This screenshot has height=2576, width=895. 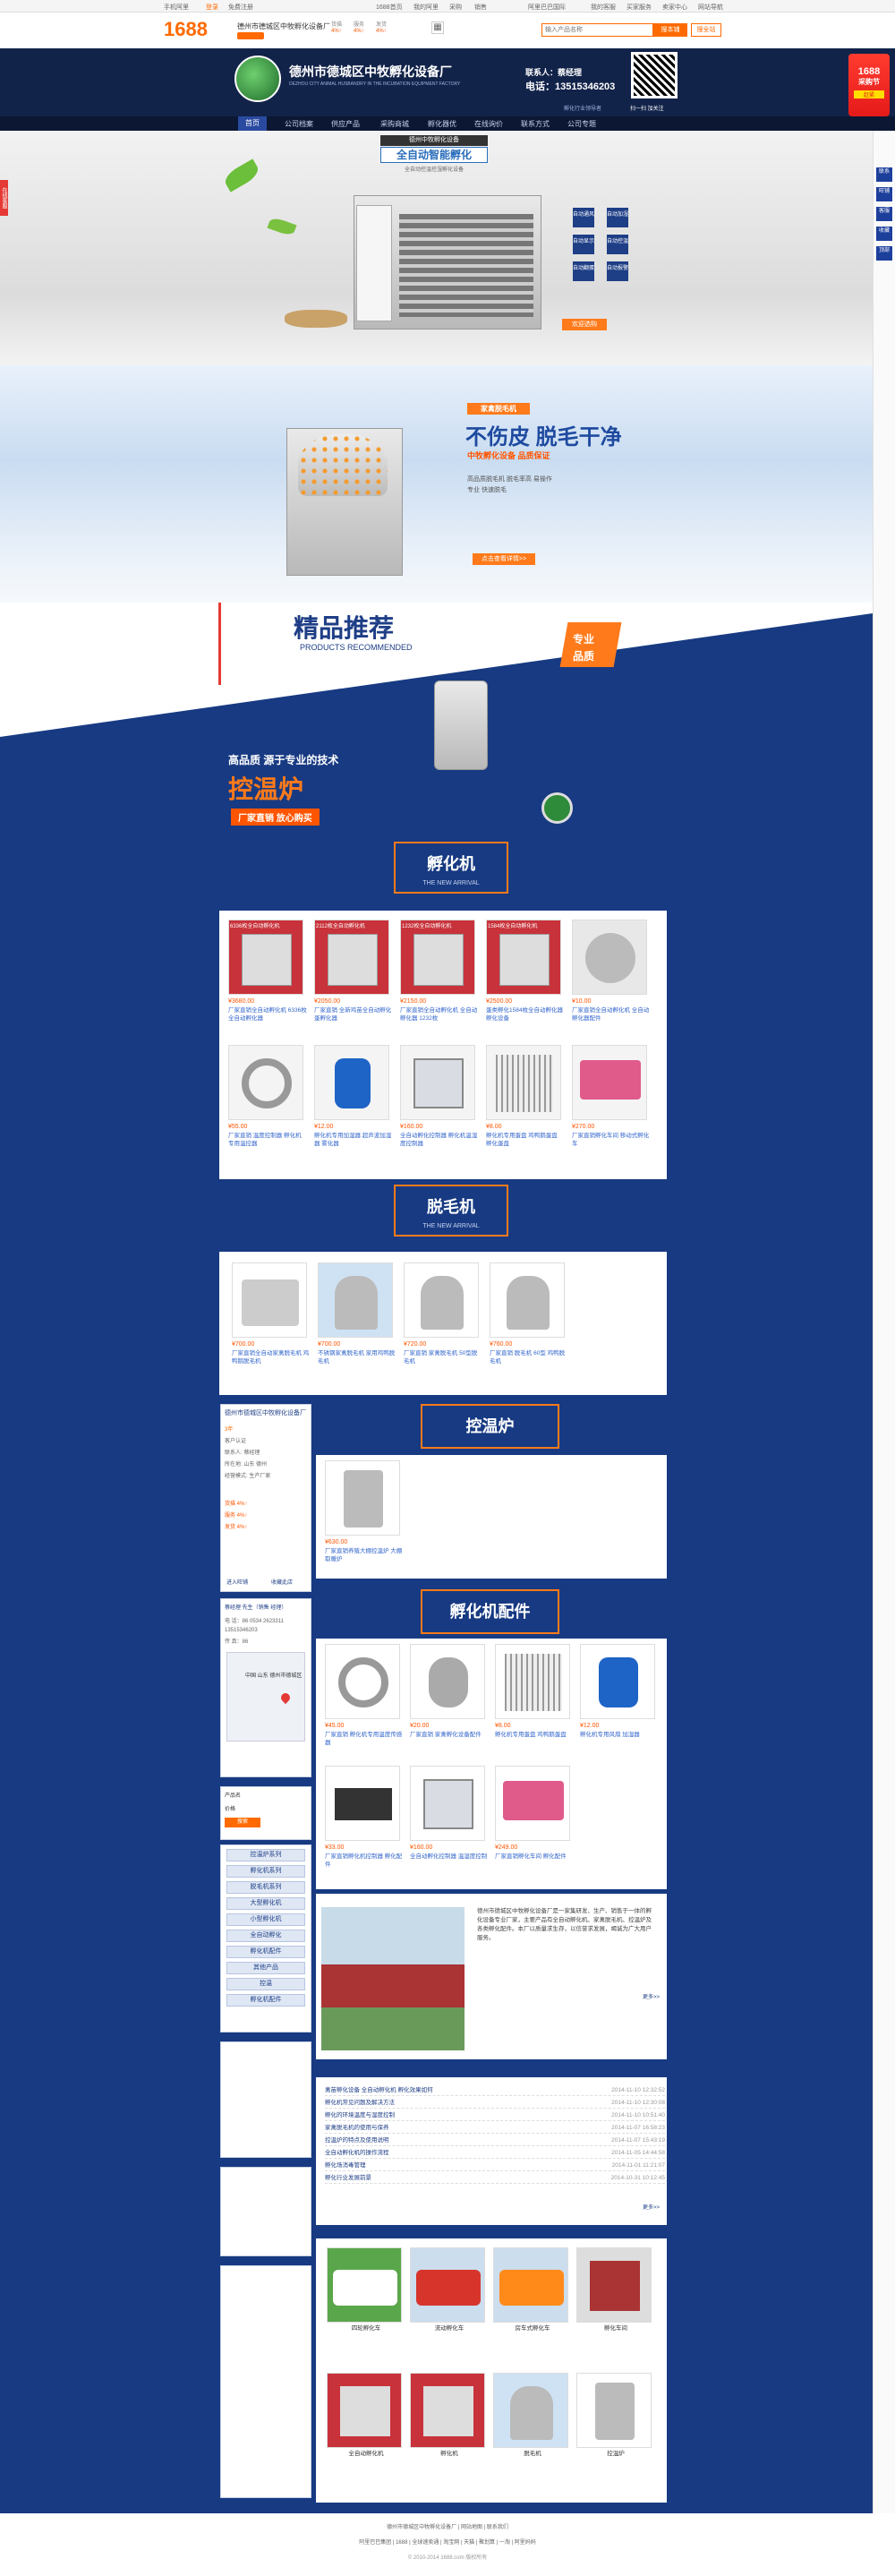 I want to click on gallery-item: 流动孵化车, so click(x=449, y=2307).